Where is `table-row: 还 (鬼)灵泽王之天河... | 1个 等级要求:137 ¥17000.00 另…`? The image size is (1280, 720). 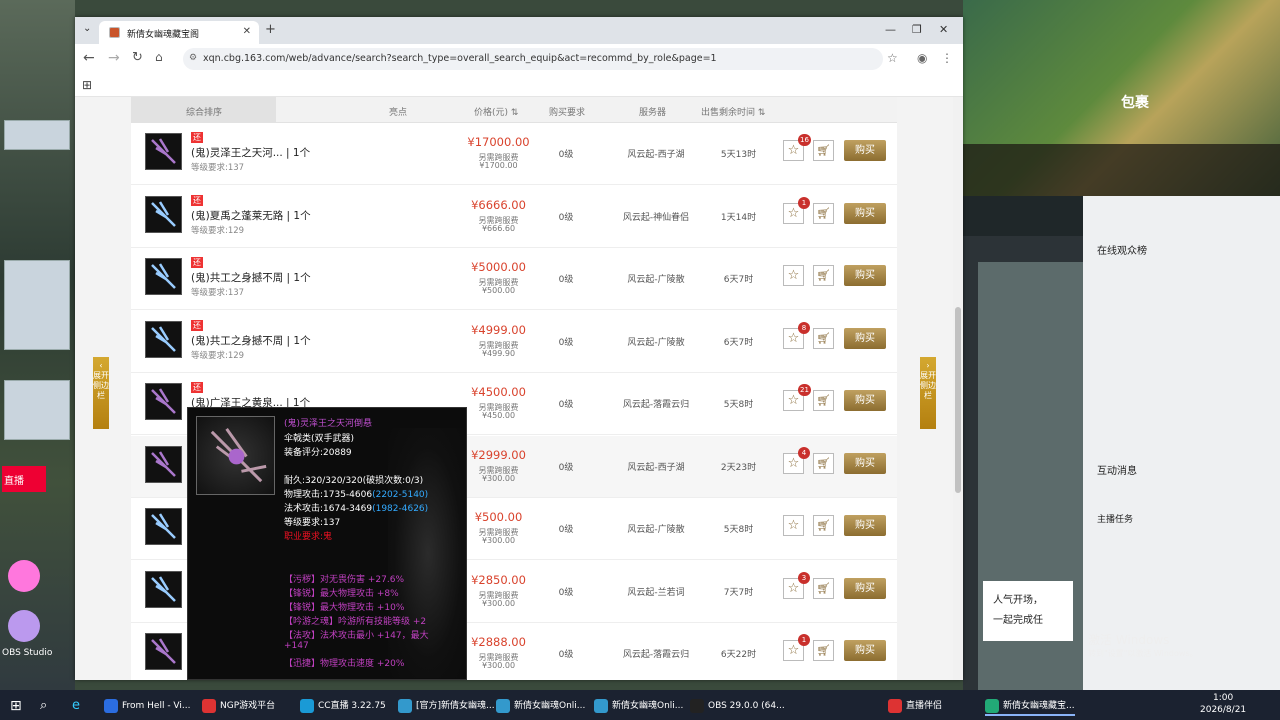
table-row: 还 (鬼)灵泽王之天河... | 1个 等级要求:137 ¥17000.00 另… is located at coordinates (514, 154).